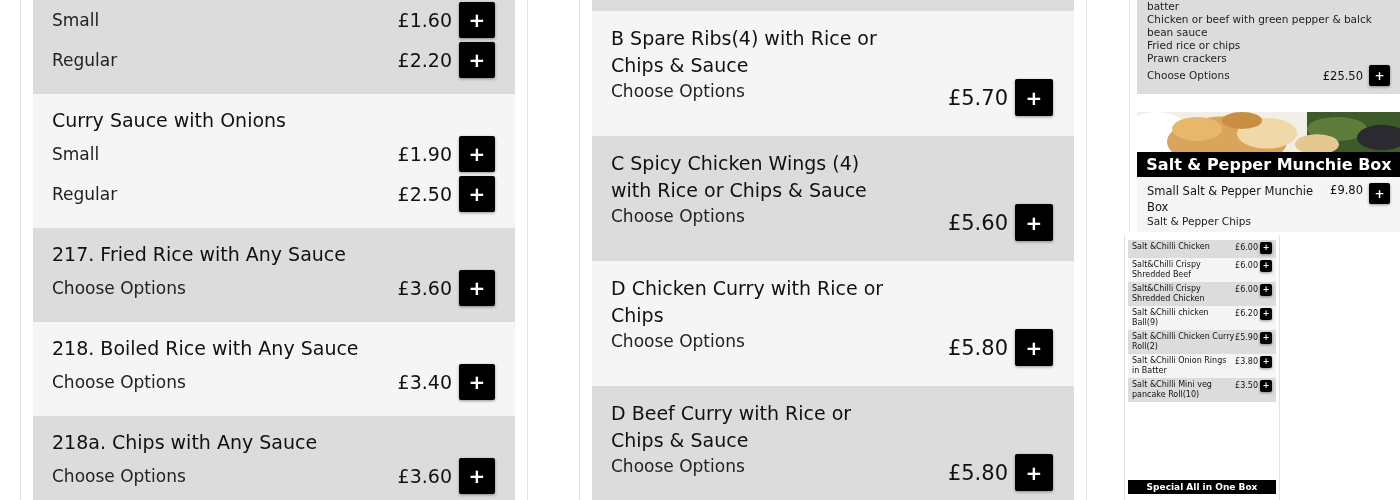 The image size is (1400, 500). Describe the element at coordinates (1194, 45) in the screenshot. I see `item-description: Fried rice or chips` at that location.